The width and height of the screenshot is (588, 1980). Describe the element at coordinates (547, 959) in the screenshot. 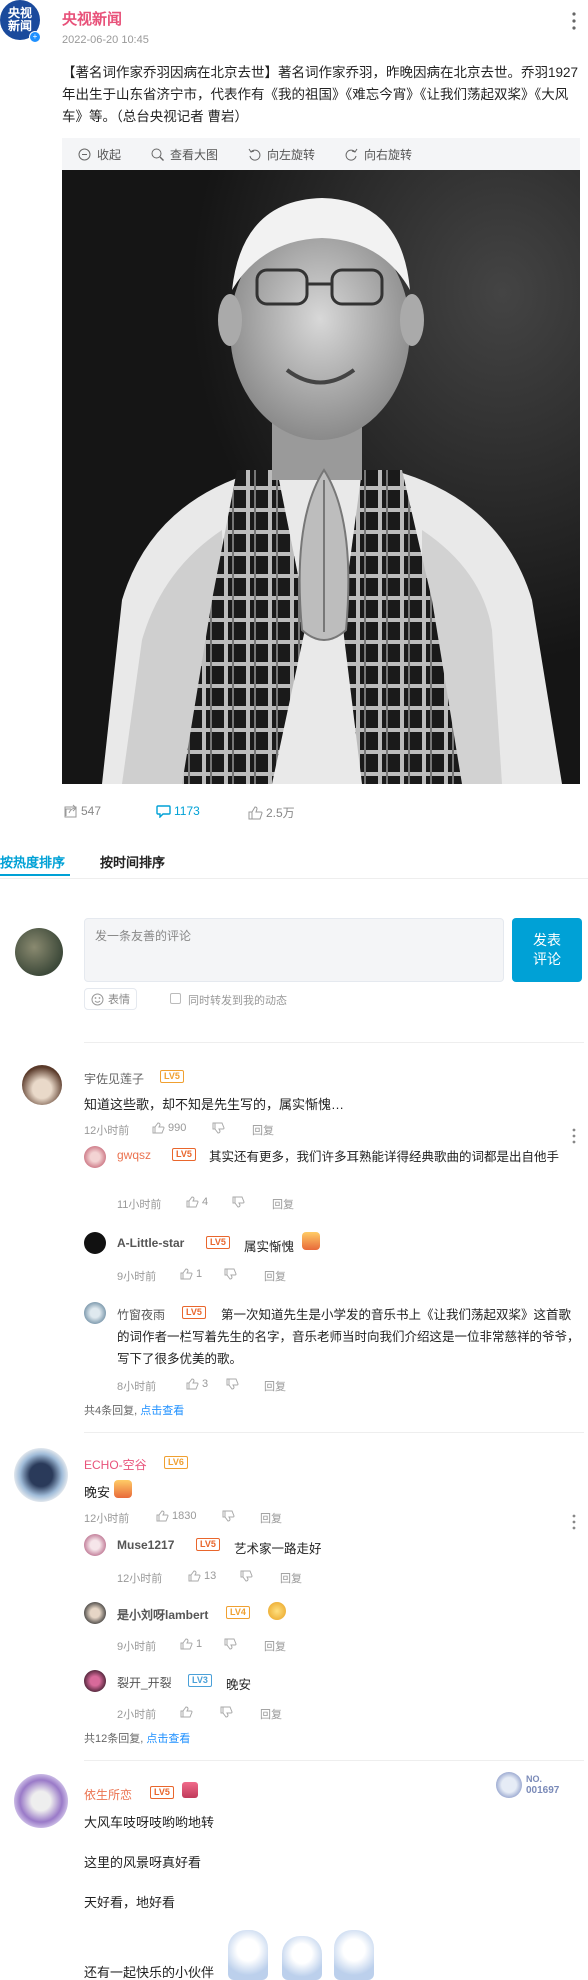

I see `submit-line2: 评论` at that location.